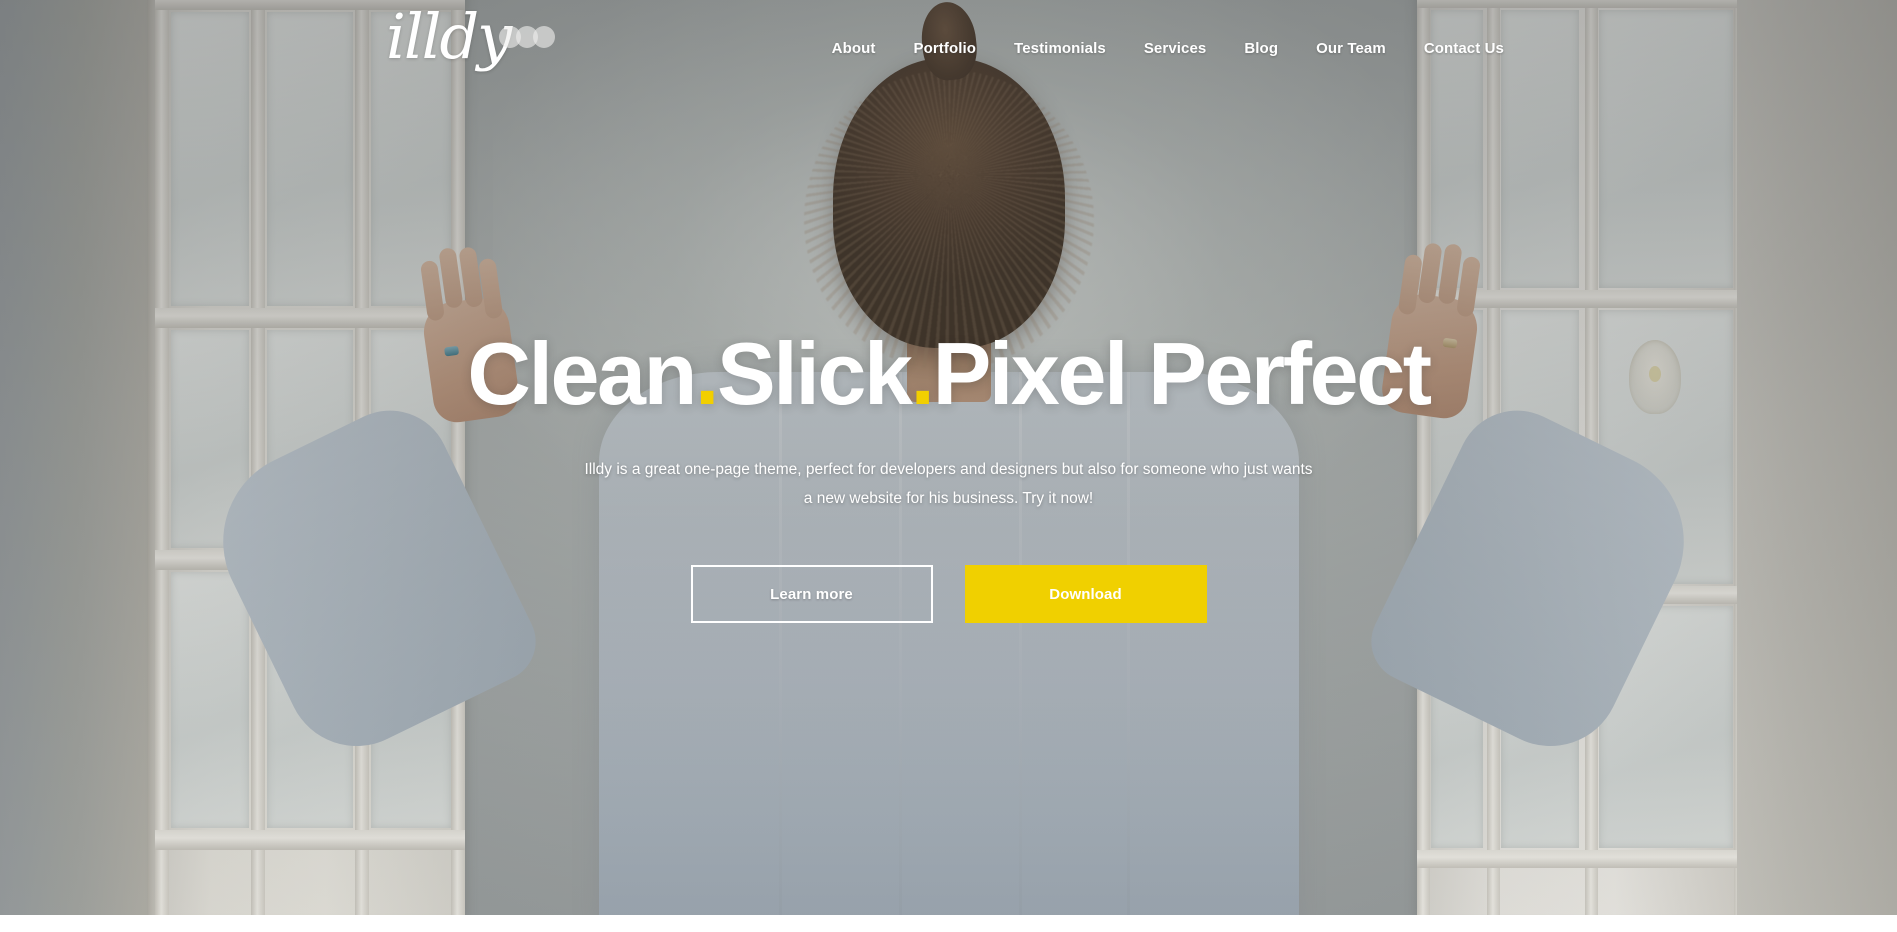 Image resolution: width=1897 pixels, height=932 pixels. I want to click on hero-title: Clean.Slick.Pixel Perfect, so click(948, 374).